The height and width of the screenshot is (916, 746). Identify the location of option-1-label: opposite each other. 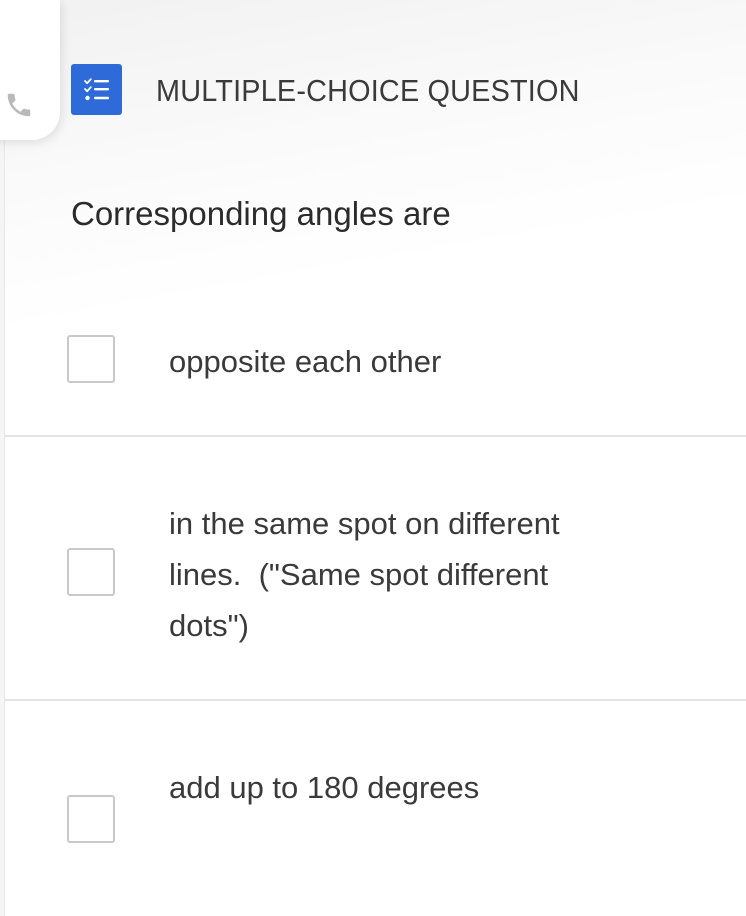
(399, 361).